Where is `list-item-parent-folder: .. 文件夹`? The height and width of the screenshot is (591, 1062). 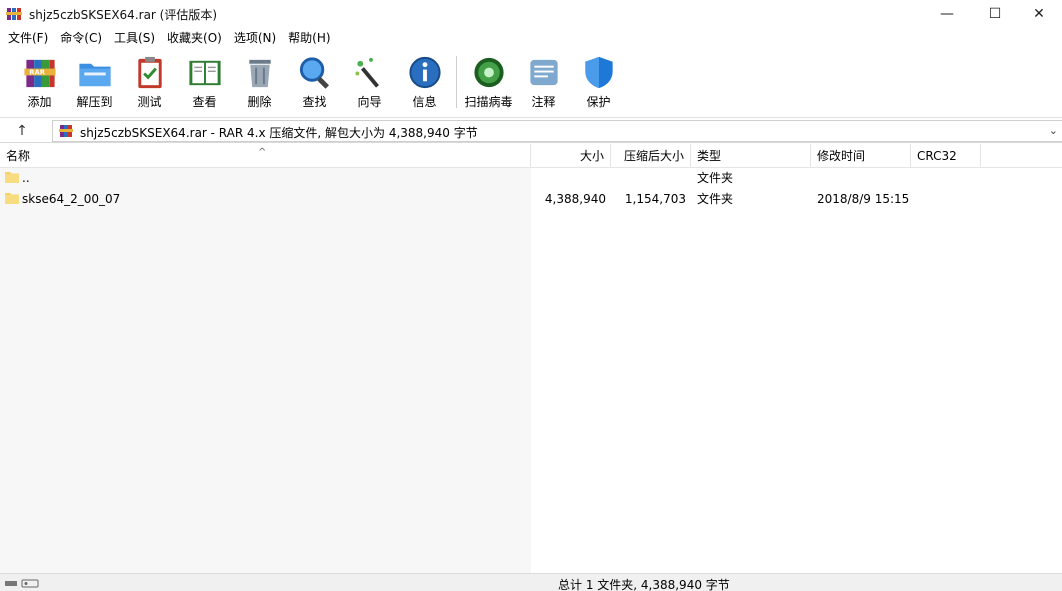 list-item-parent-folder: .. 文件夹 is located at coordinates (531, 178).